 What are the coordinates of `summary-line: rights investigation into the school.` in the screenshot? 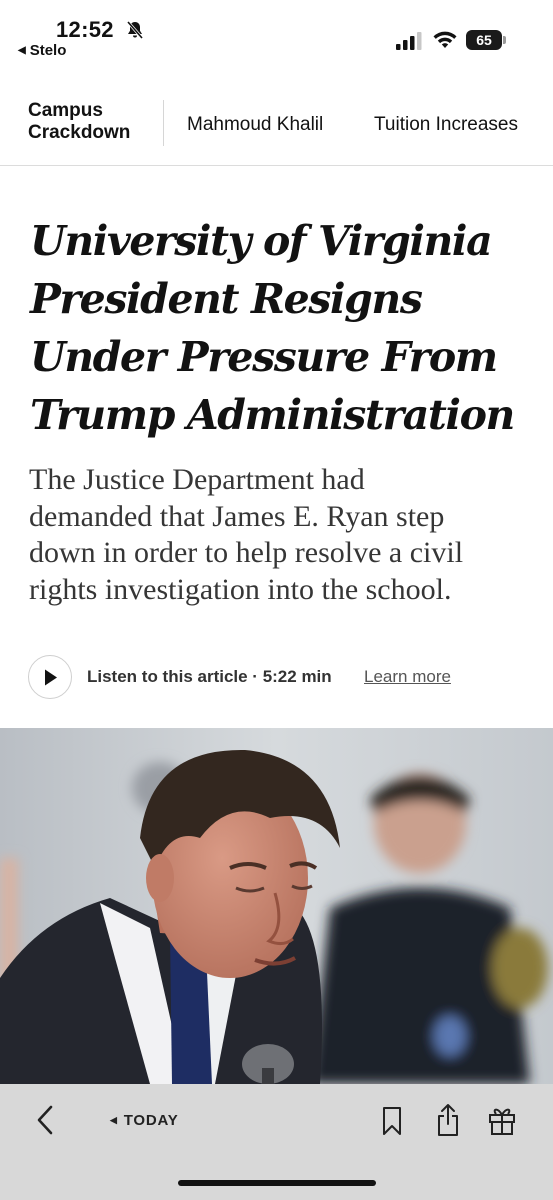 It's located at (240, 589).